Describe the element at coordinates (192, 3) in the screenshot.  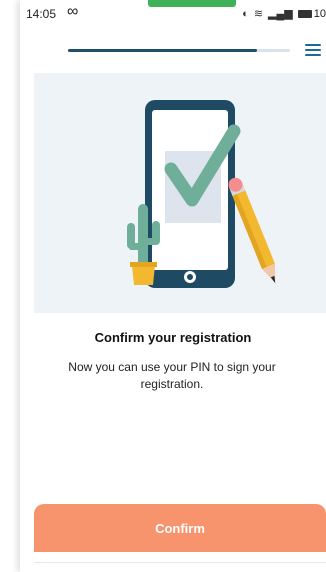
I see `active-call-indicator` at that location.